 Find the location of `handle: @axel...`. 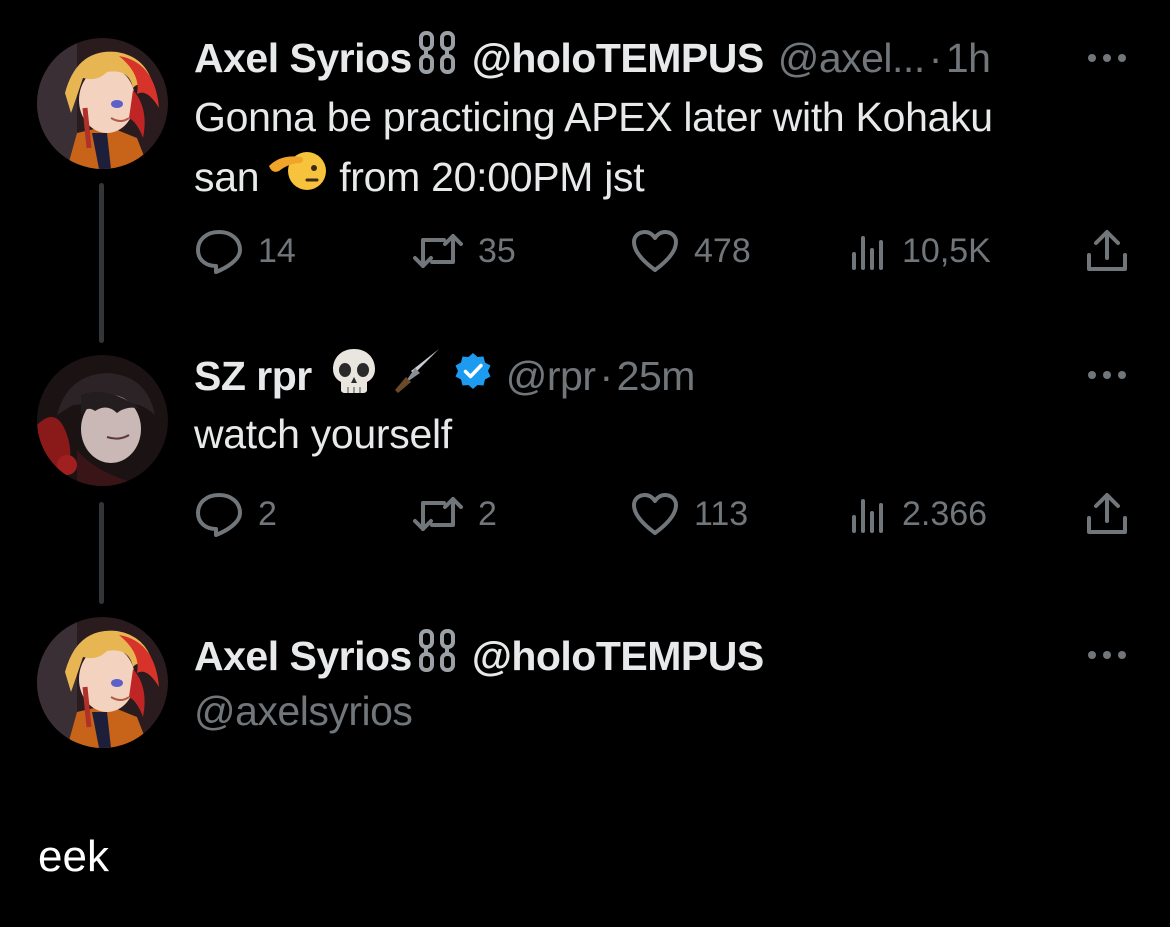

handle: @axel... is located at coordinates (852, 58).